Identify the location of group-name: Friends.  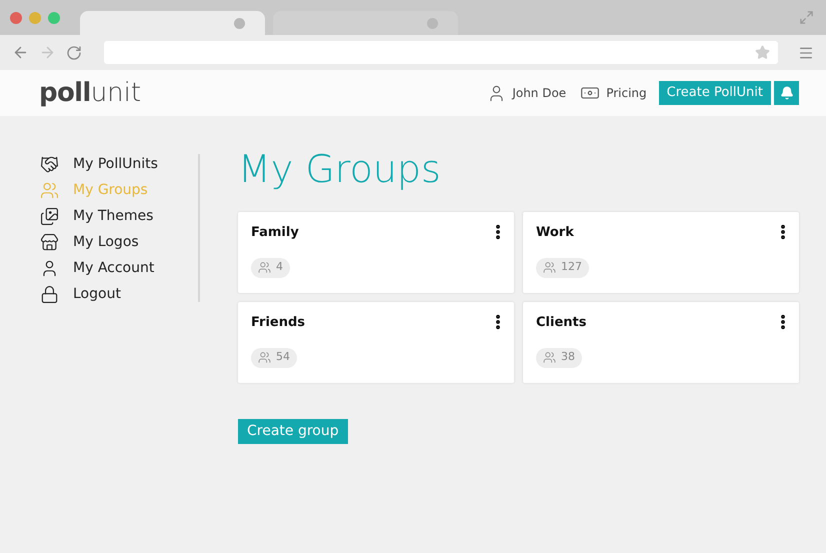
(278, 323).